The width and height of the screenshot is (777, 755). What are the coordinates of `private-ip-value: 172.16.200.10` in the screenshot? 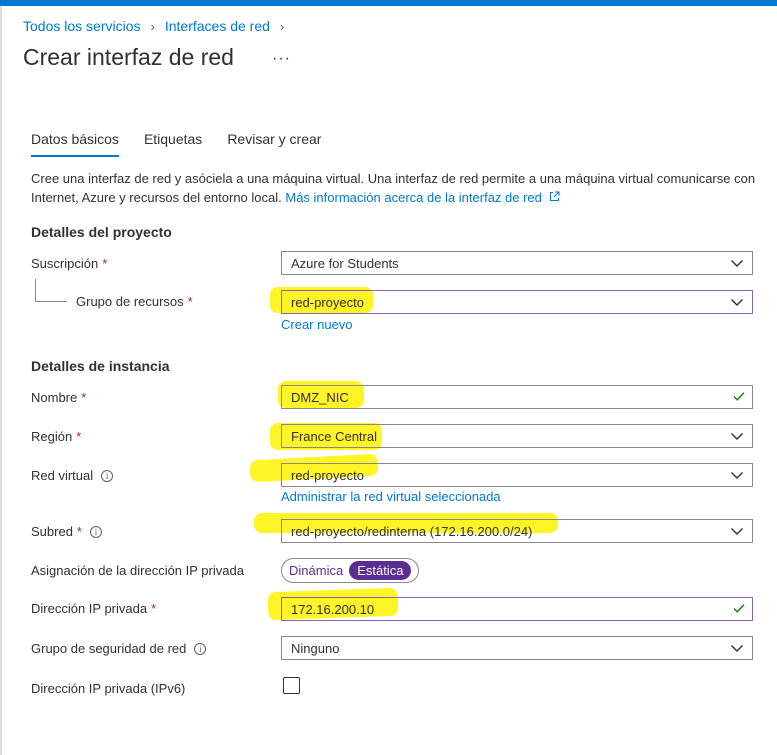 It's located at (333, 609).